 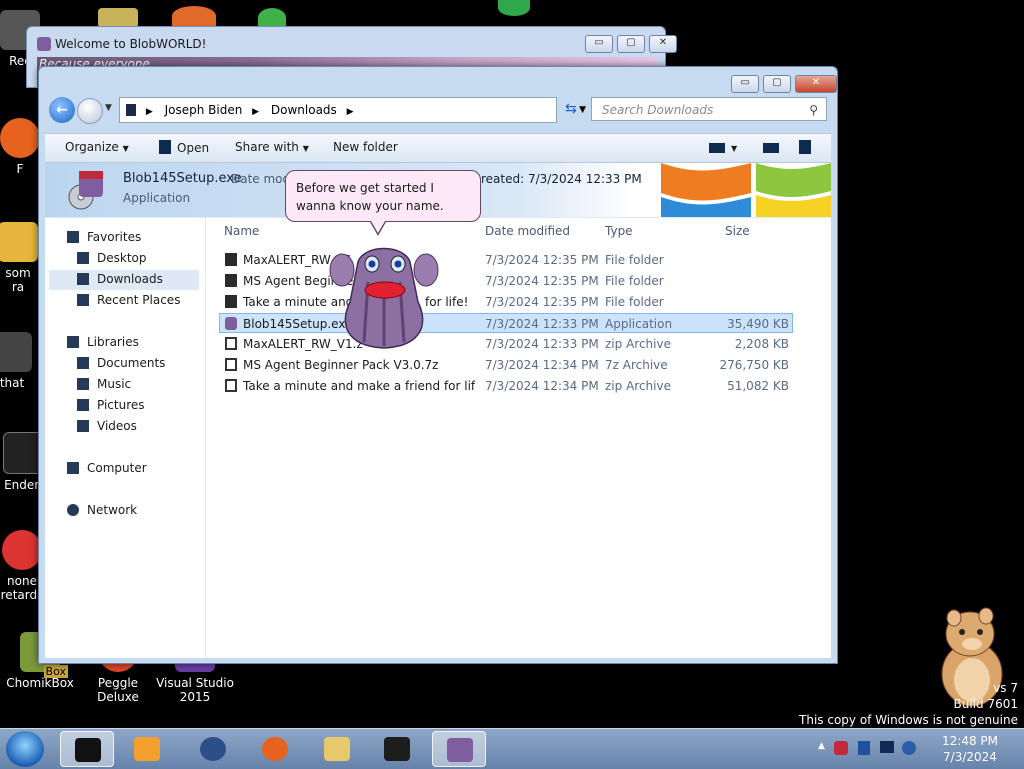 I want to click on show-hidden-icons-button: ▲, so click(x=821, y=746).